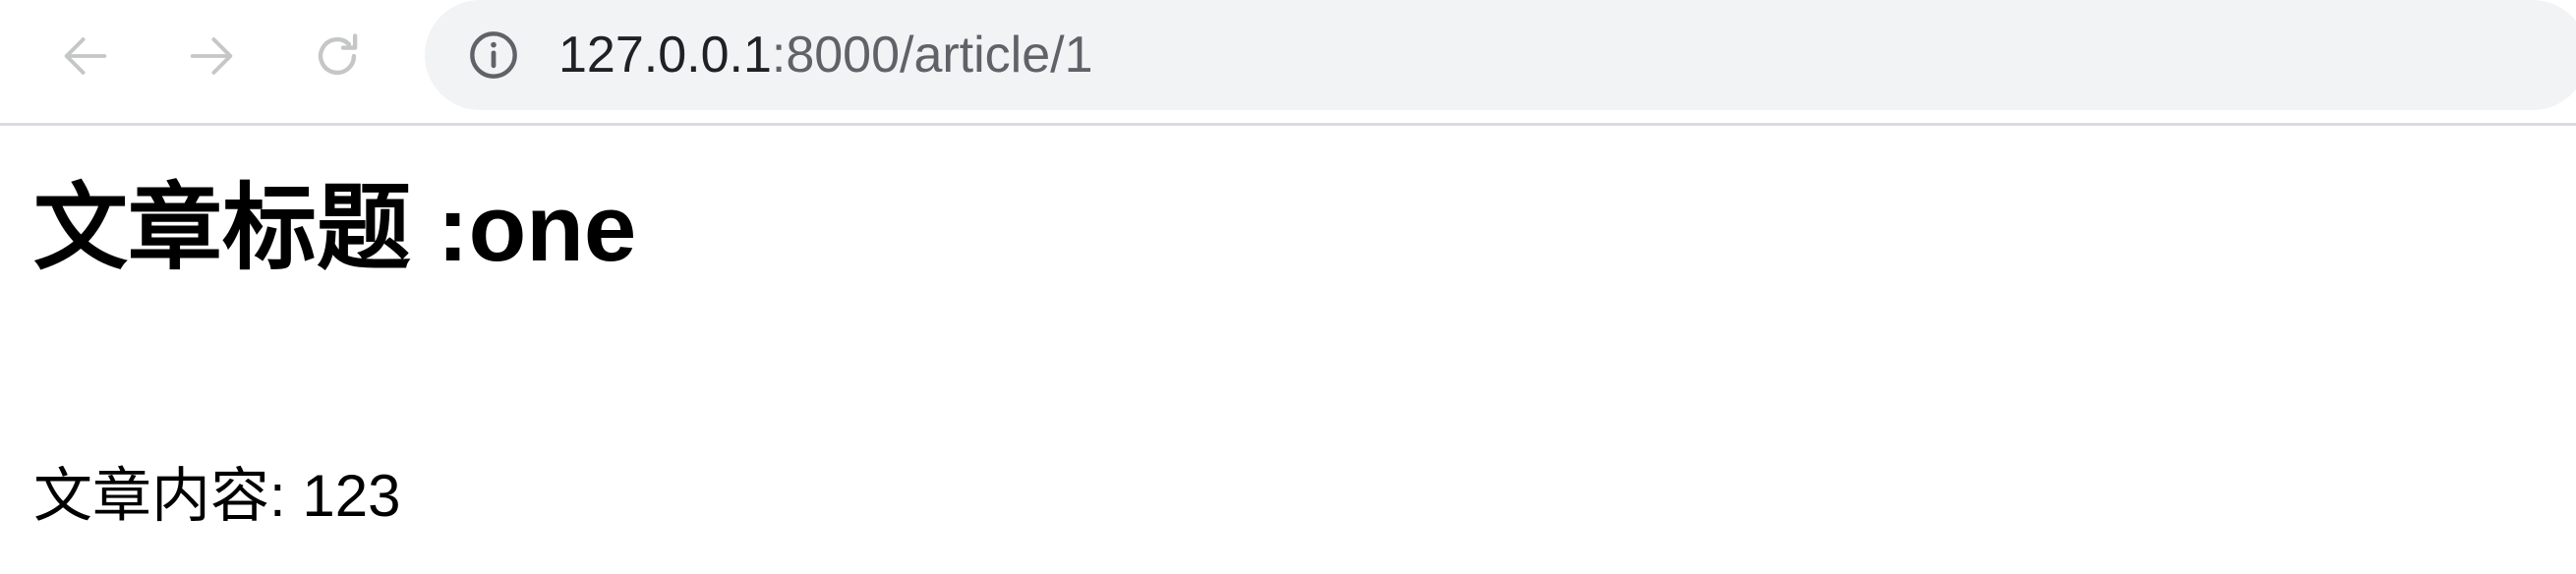  Describe the element at coordinates (217, 496) in the screenshot. I see `article-content: 文章内容: 123` at that location.